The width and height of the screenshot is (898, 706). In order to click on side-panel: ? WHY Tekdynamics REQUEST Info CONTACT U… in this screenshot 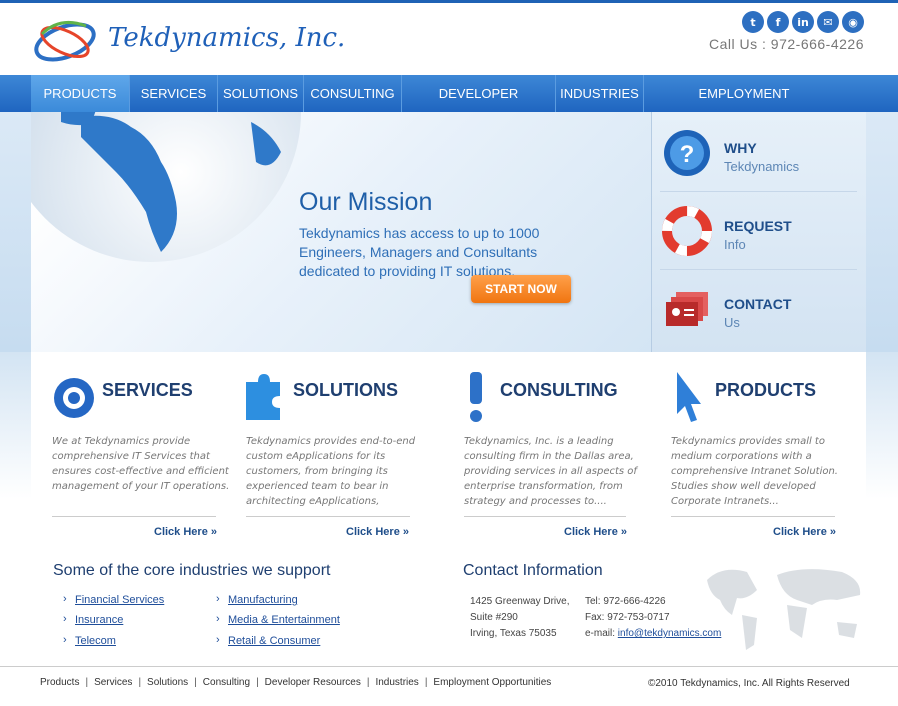, I will do `click(758, 232)`.